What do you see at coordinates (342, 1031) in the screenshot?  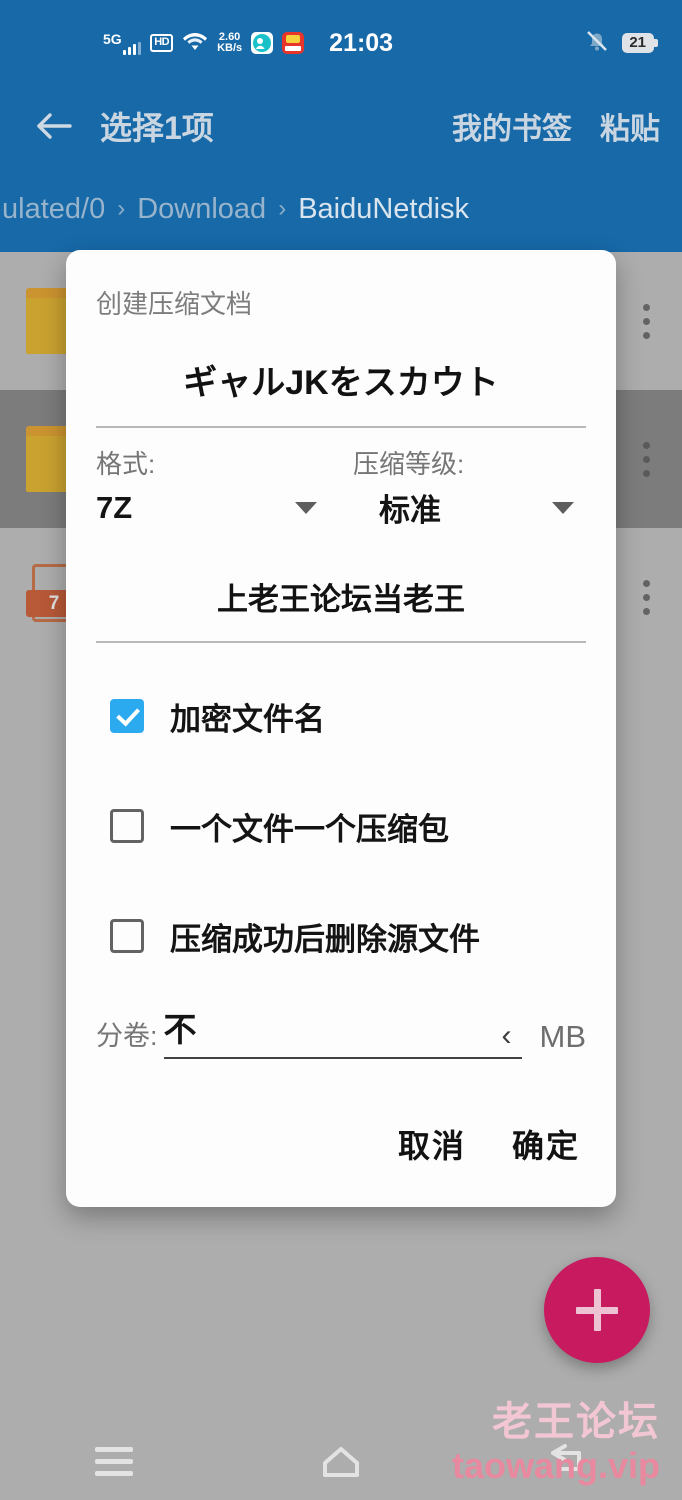 I see `split-volume-input: 不 ‹` at bounding box center [342, 1031].